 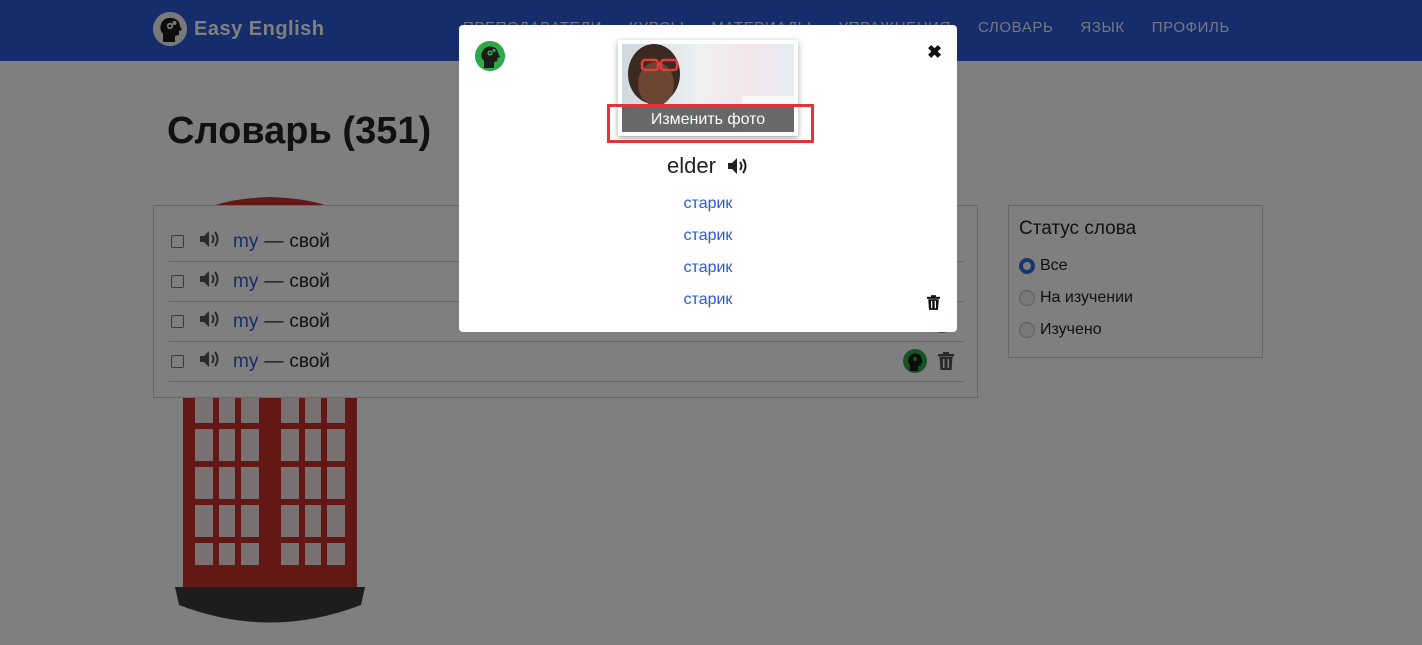 I want to click on modal-logo-icon, so click(x=490, y=56).